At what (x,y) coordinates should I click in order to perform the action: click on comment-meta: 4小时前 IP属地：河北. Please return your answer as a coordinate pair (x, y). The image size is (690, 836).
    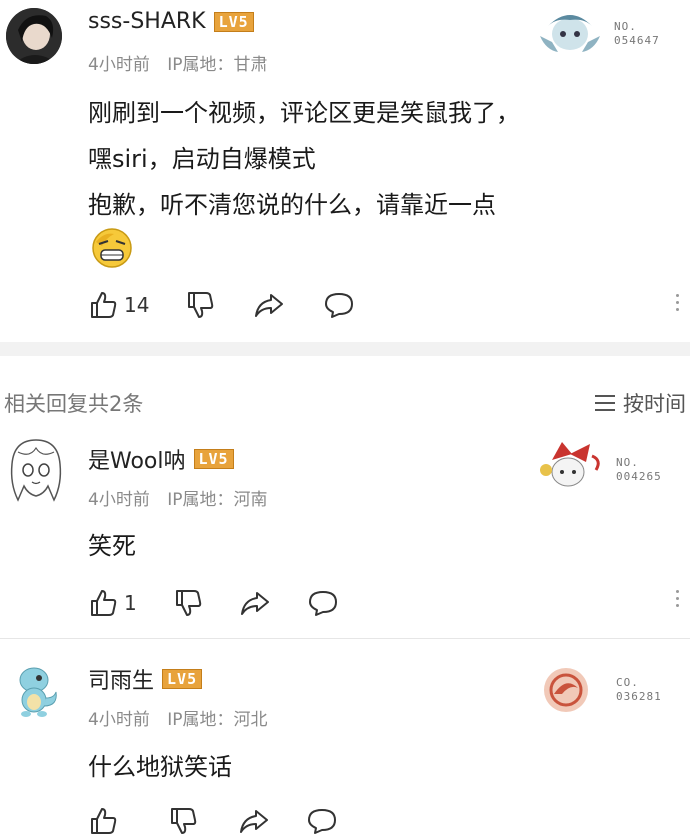
    Looking at the image, I should click on (178, 717).